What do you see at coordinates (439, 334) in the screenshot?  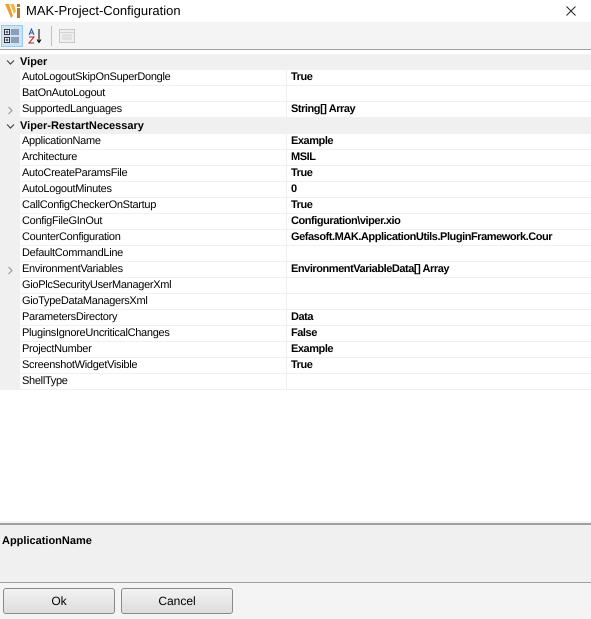 I see `property-value-cell: False` at bounding box center [439, 334].